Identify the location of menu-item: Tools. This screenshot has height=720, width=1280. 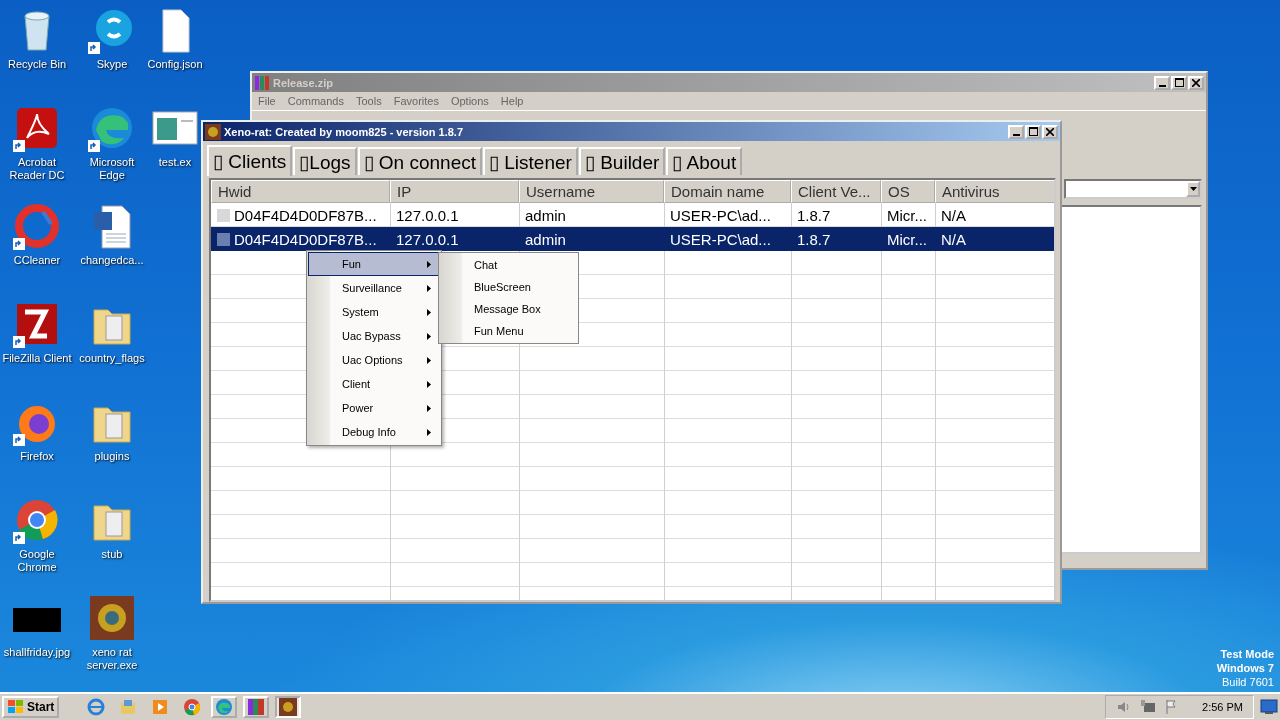
(369, 101).